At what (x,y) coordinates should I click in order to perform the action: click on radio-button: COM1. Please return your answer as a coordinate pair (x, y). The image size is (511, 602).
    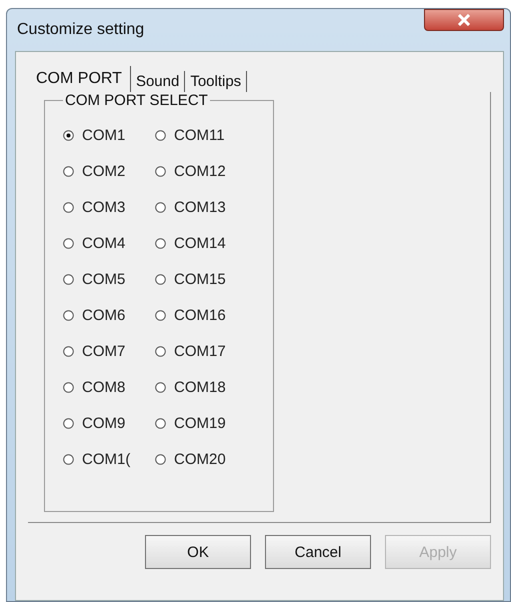
    Looking at the image, I should click on (109, 135).